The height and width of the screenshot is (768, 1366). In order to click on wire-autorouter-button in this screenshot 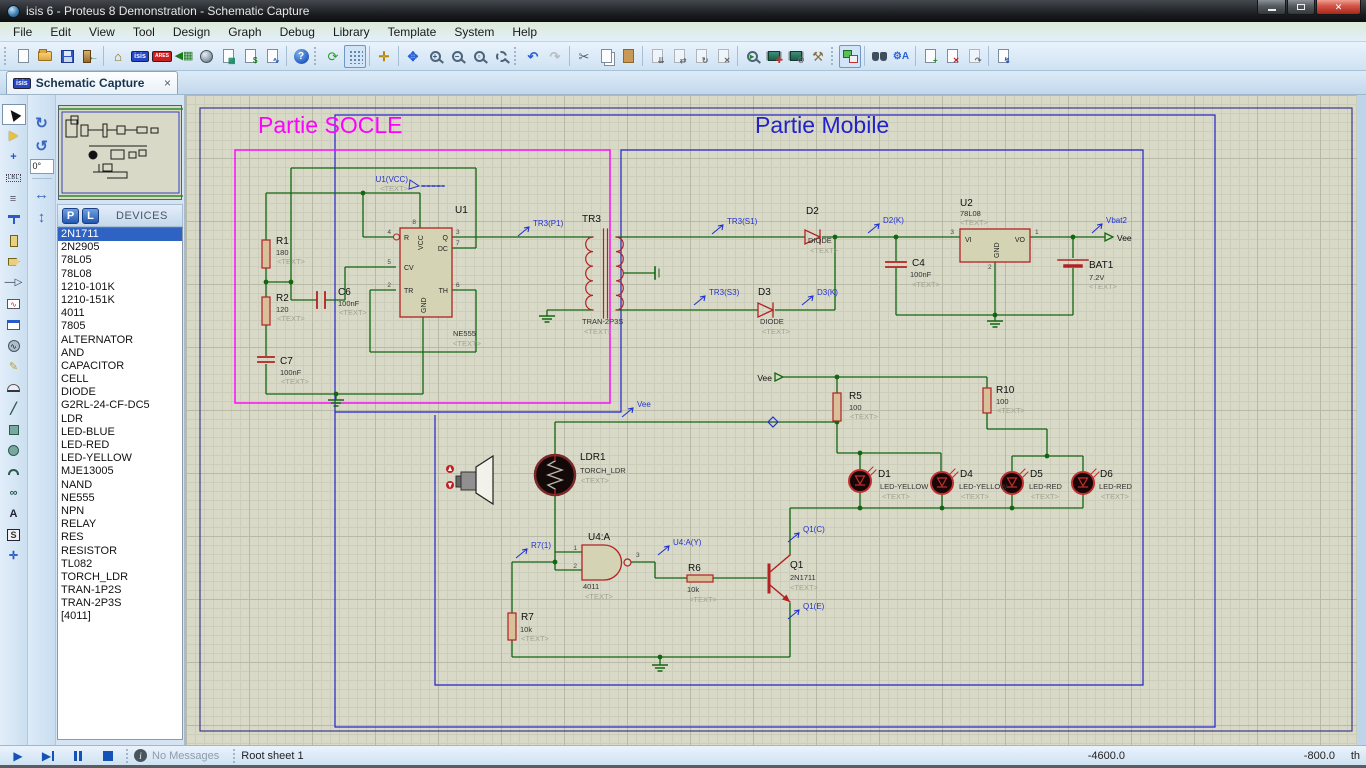, I will do `click(850, 56)`.